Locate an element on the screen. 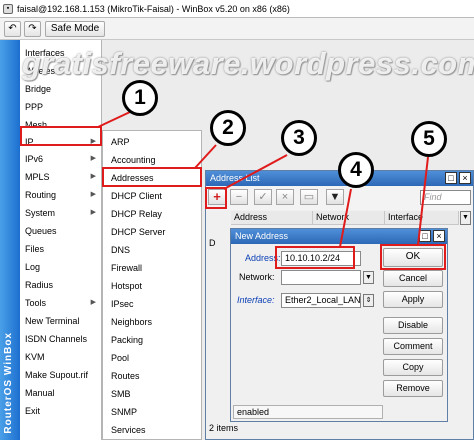  callout-1: 1 is located at coordinates (140, 98).